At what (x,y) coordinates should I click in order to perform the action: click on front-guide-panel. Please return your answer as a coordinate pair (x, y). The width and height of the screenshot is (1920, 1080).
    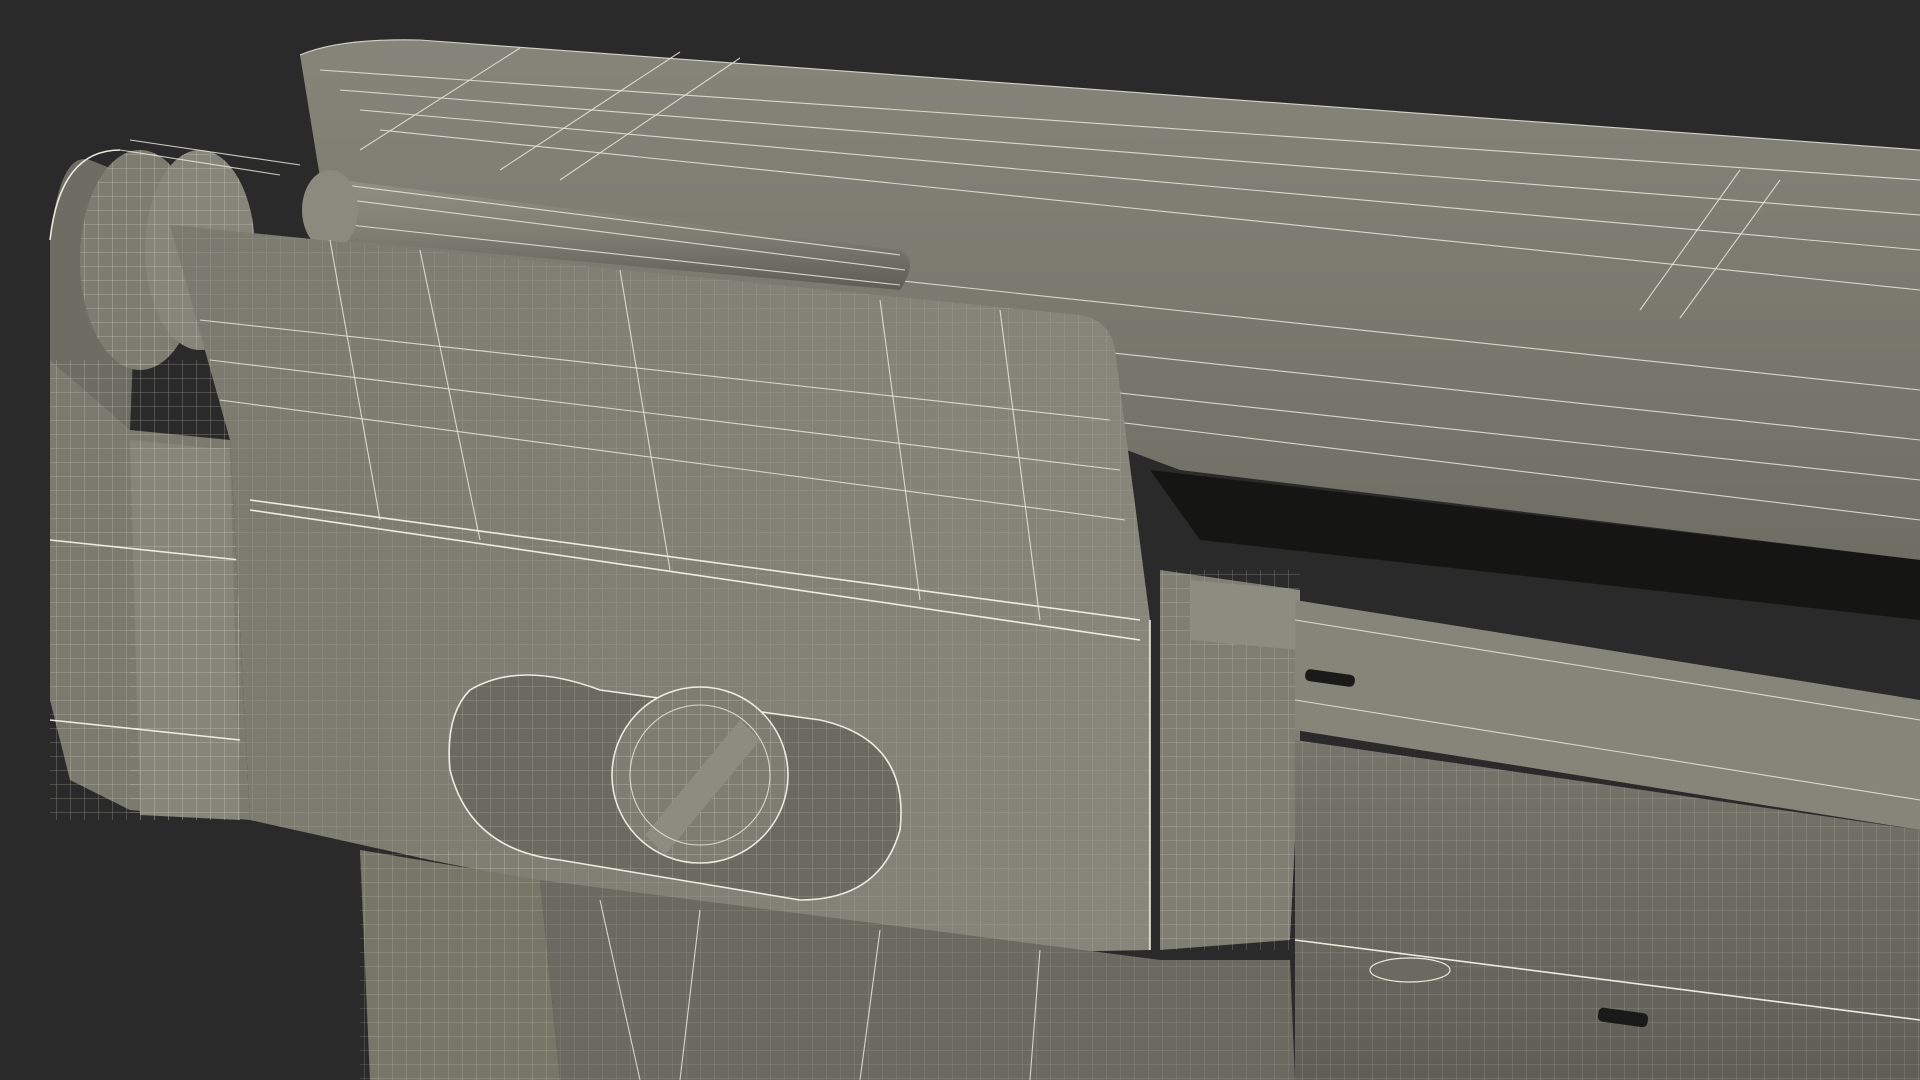
    Looking at the image, I should click on (1607, 840).